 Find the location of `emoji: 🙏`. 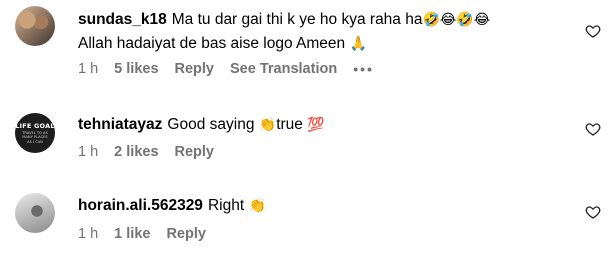

emoji: 🙏 is located at coordinates (358, 44).